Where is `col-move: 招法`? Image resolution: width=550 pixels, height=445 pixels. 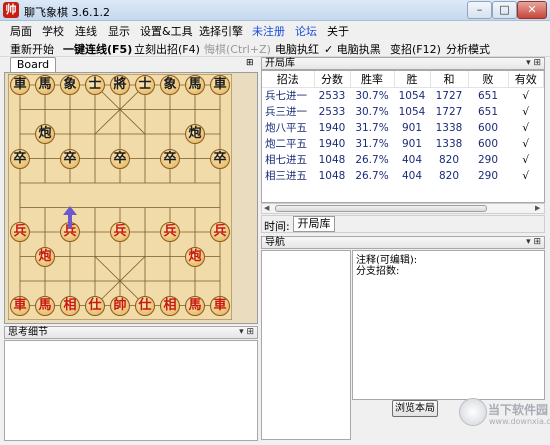
col-move: 招法 is located at coordinates (288, 79).